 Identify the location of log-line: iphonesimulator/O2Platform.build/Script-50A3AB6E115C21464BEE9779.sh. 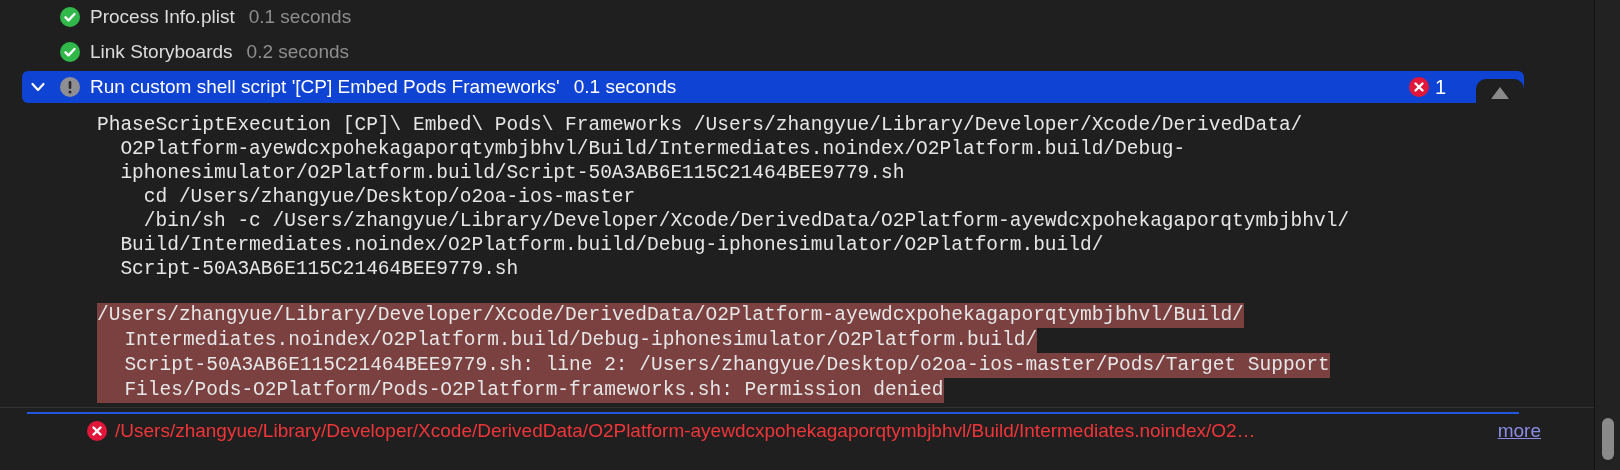
(512, 173).